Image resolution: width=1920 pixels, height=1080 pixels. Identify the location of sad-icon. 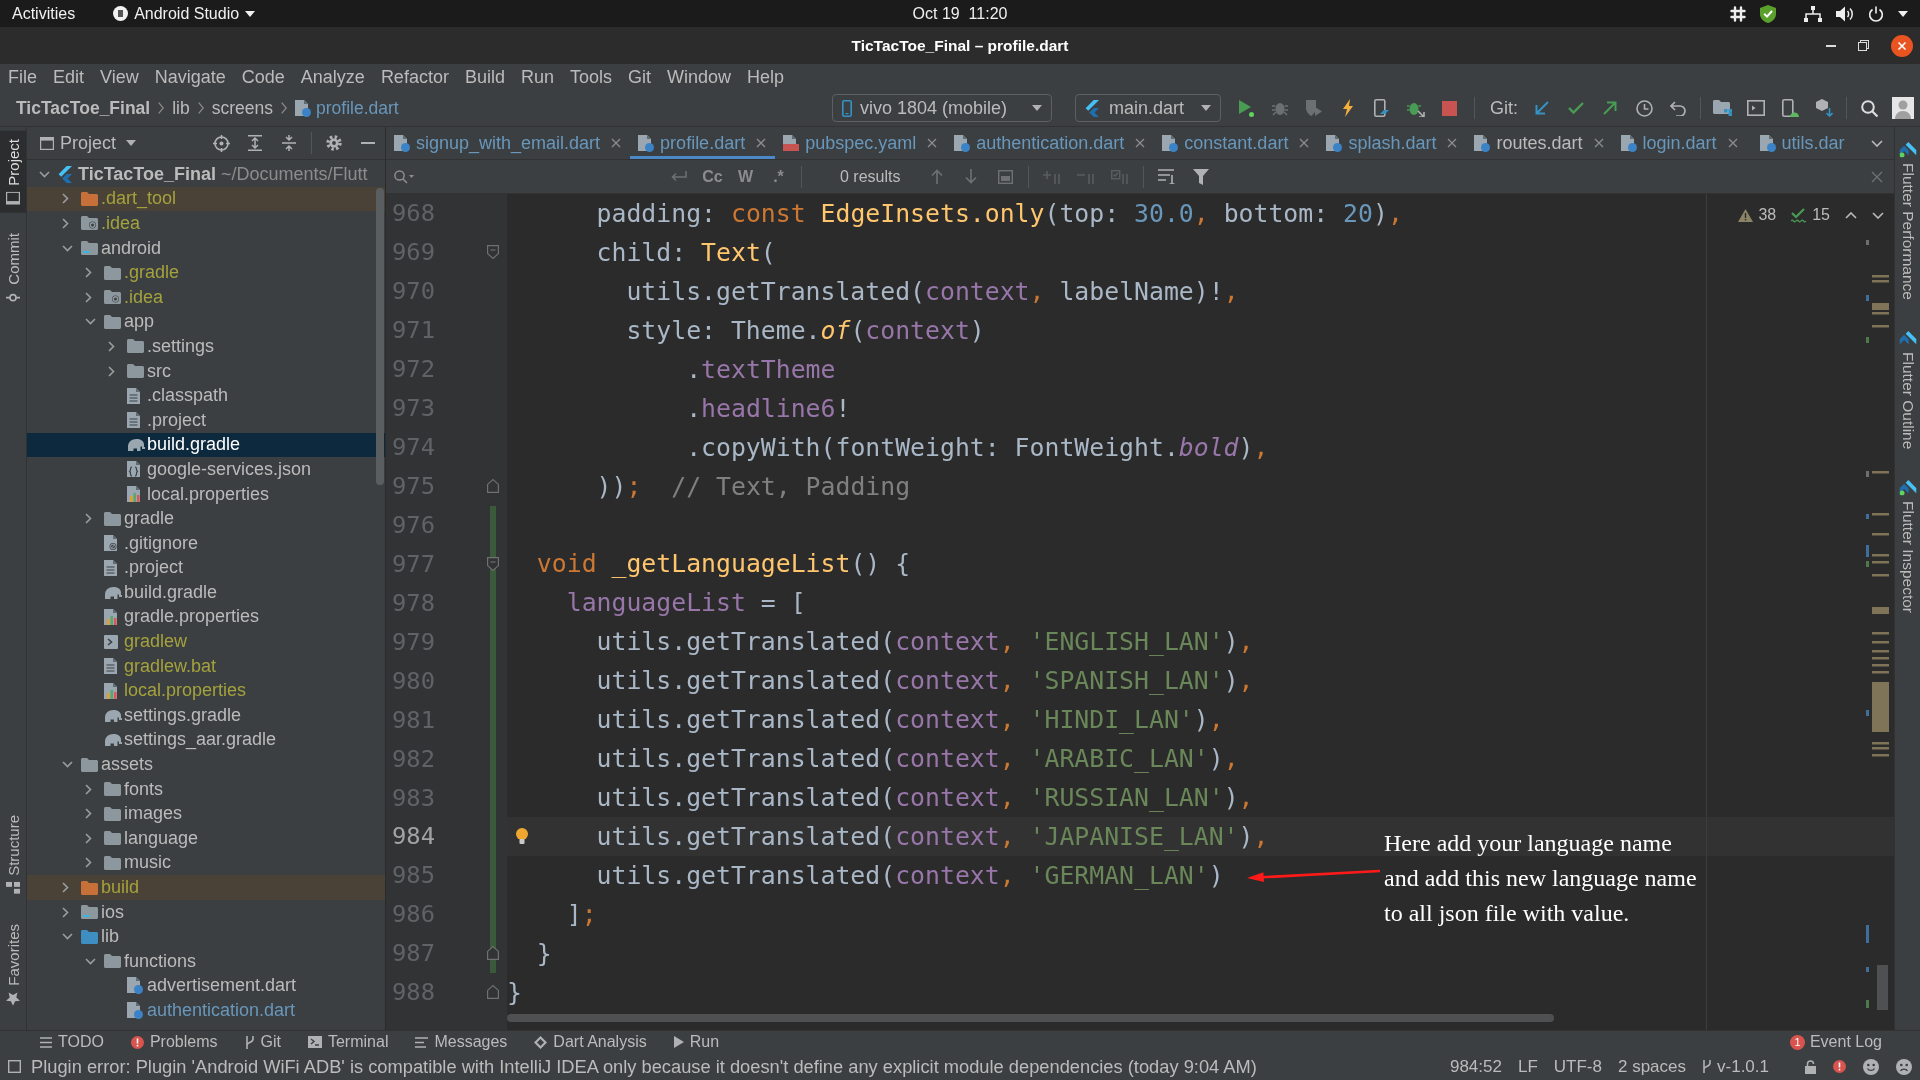
(1904, 1066).